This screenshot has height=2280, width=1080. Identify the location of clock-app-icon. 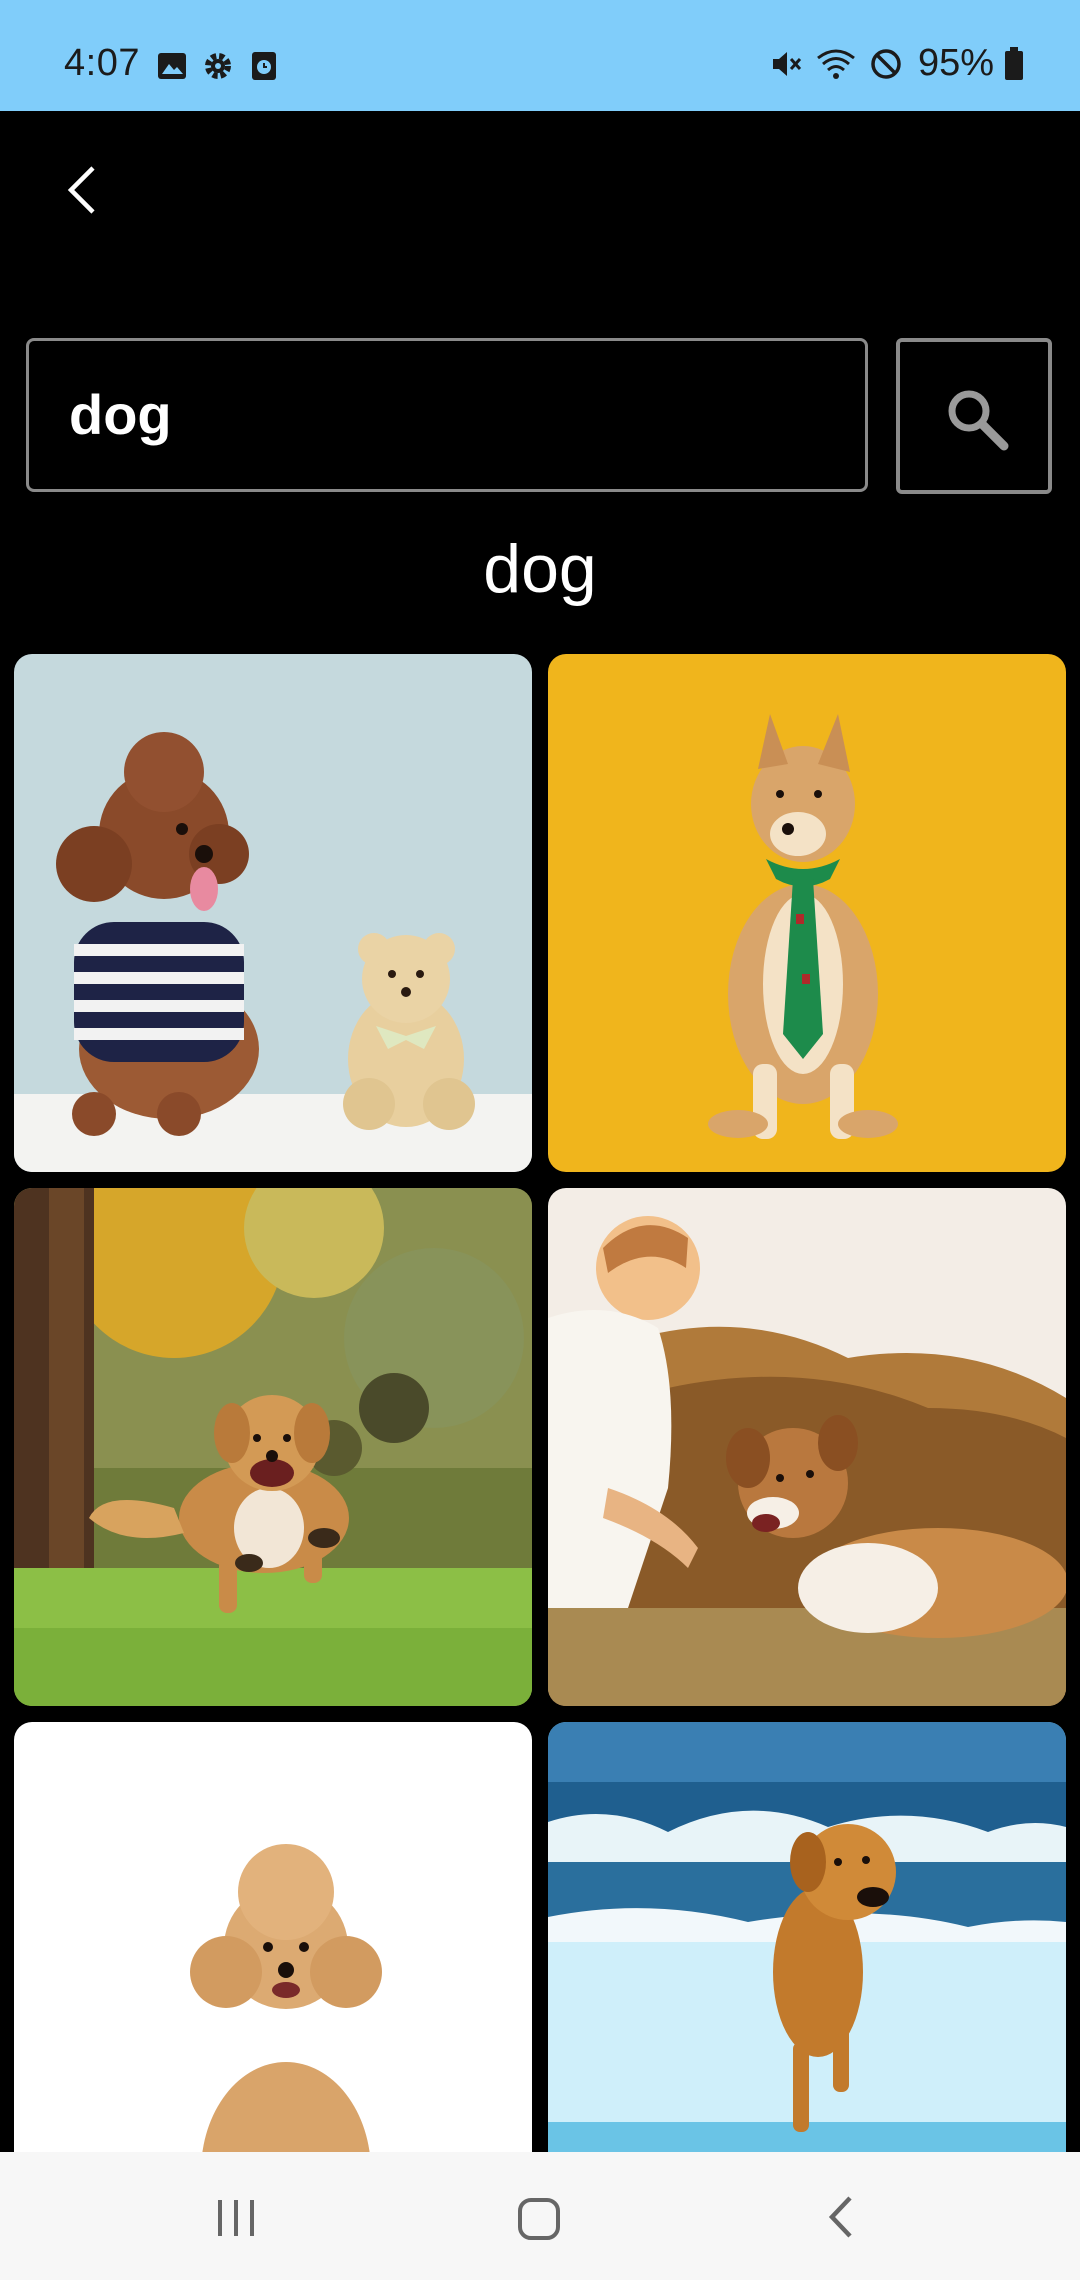
(264, 66).